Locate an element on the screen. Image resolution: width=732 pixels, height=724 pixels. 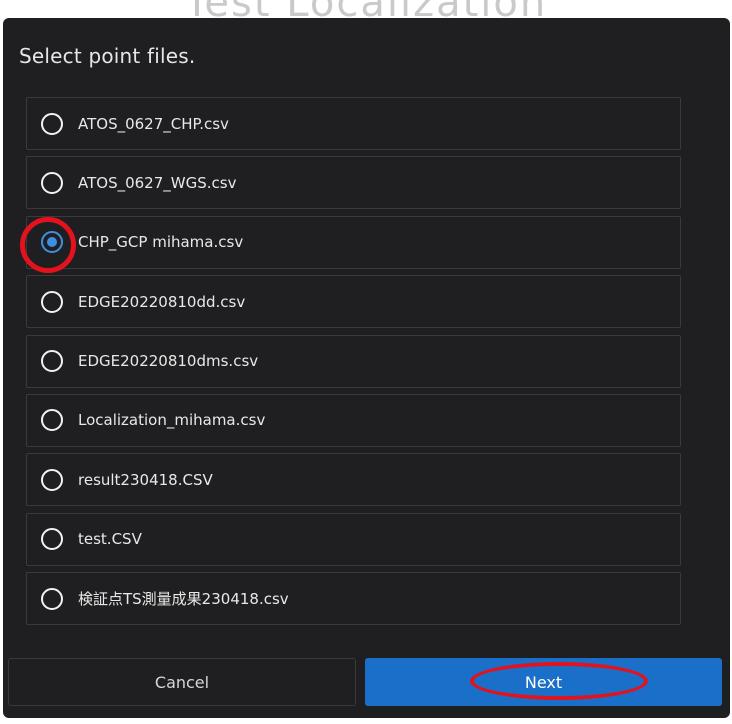
file-option: test.CSV is located at coordinates (353, 539).